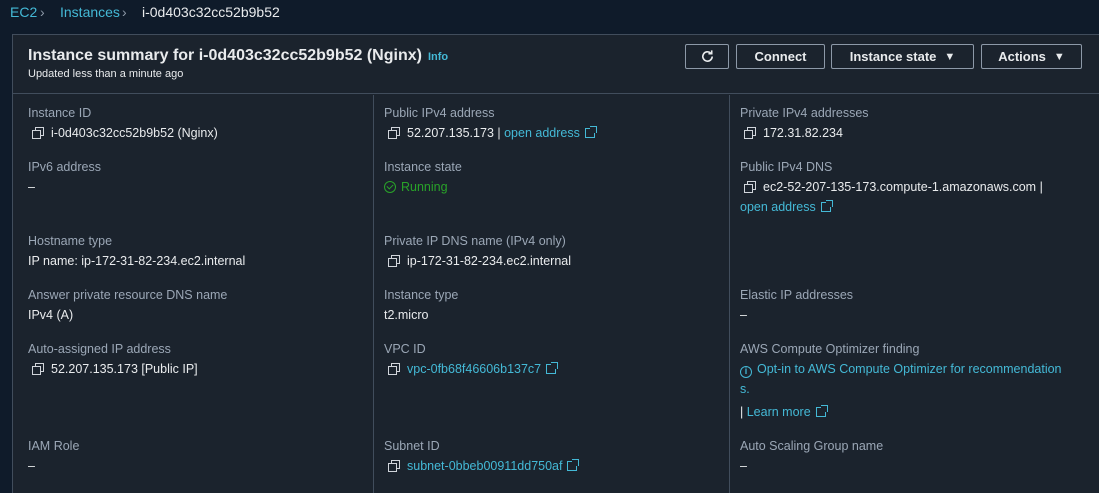 The height and width of the screenshot is (493, 1099). I want to click on subnet-id-value: subnet-0bbeb00911dd750af, so click(484, 466).